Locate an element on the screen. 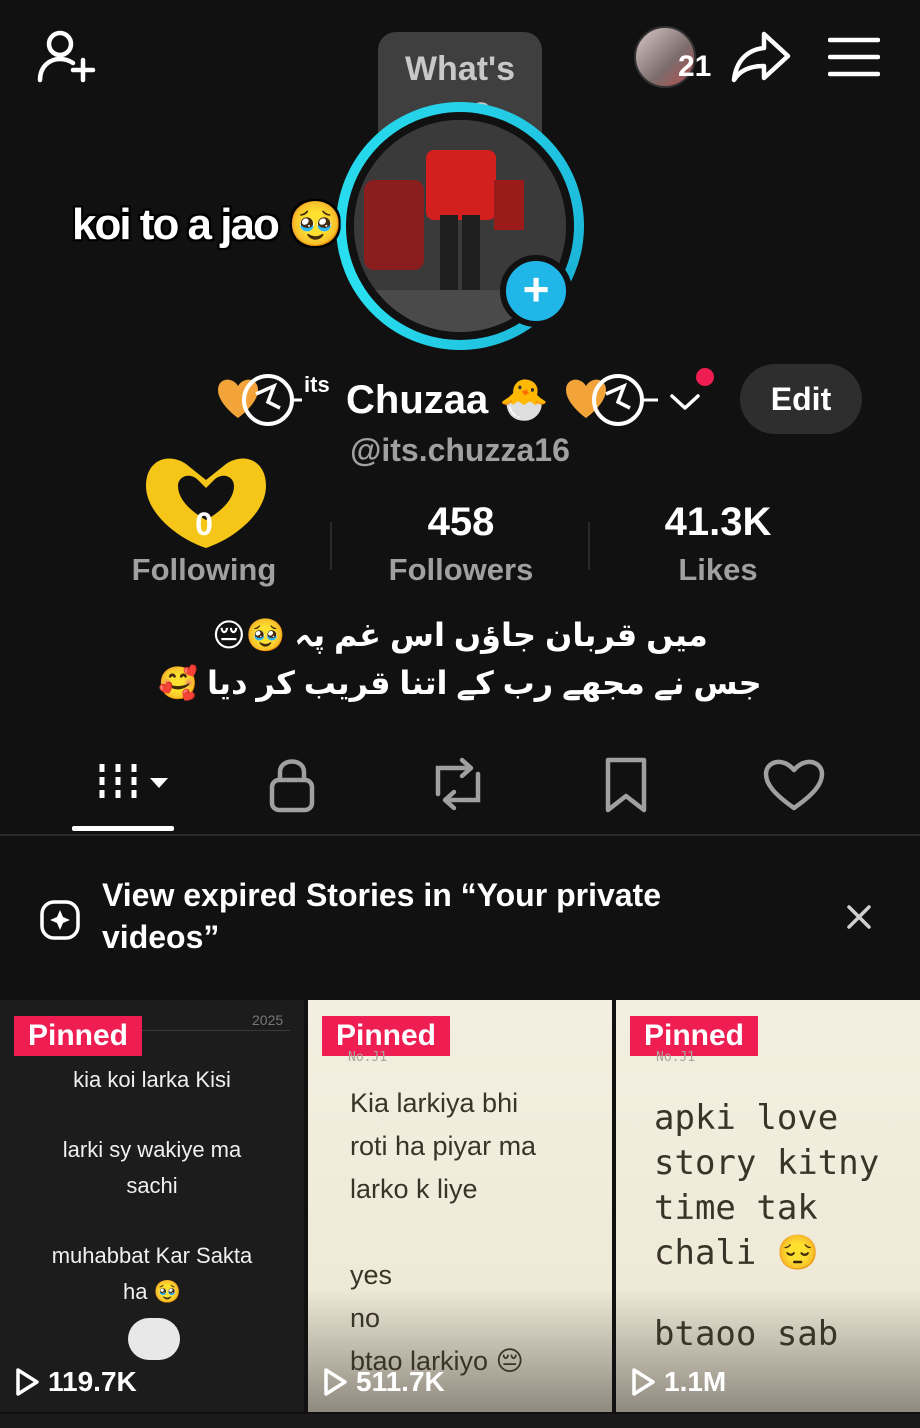 The image size is (920, 1428). thumbnail-line: ha 🥹 is located at coordinates (152, 1291).